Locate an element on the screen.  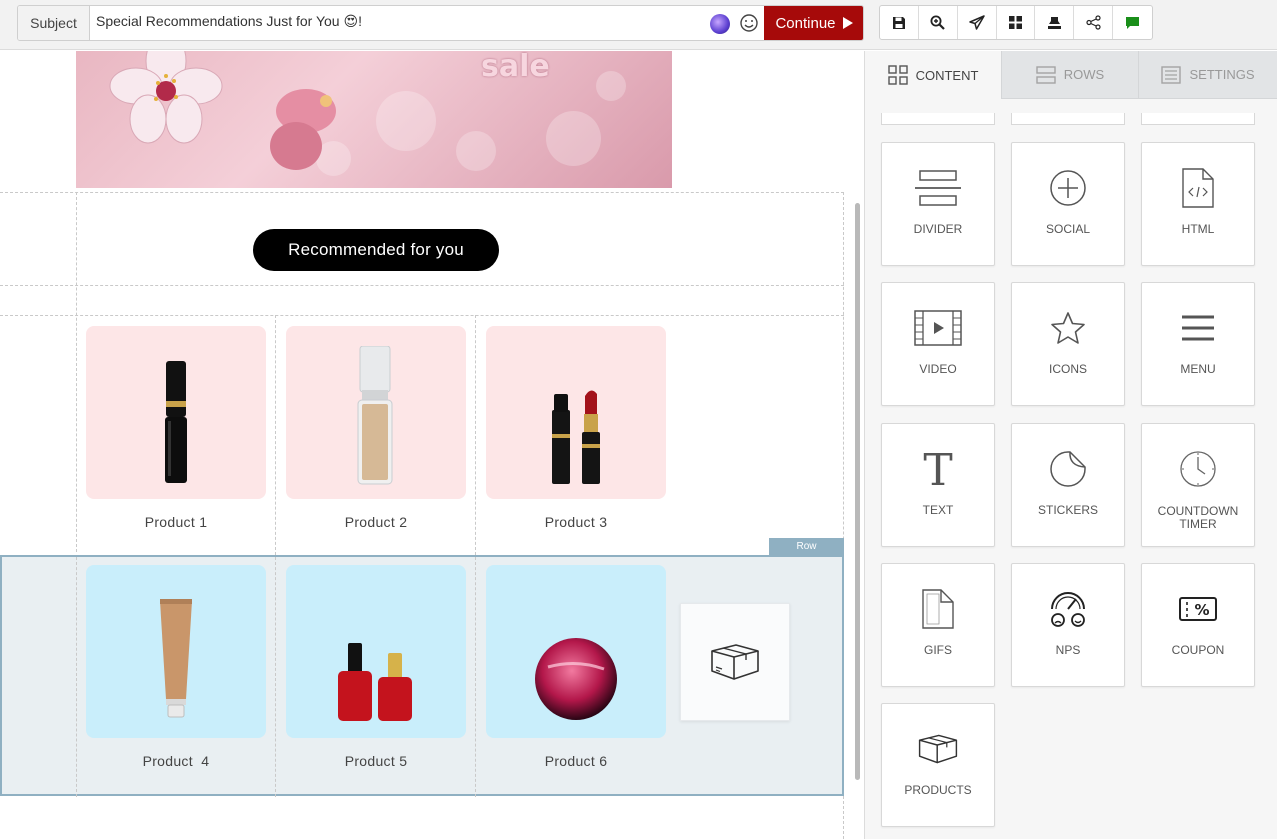
stamp-button is located at coordinates (1055, 22).